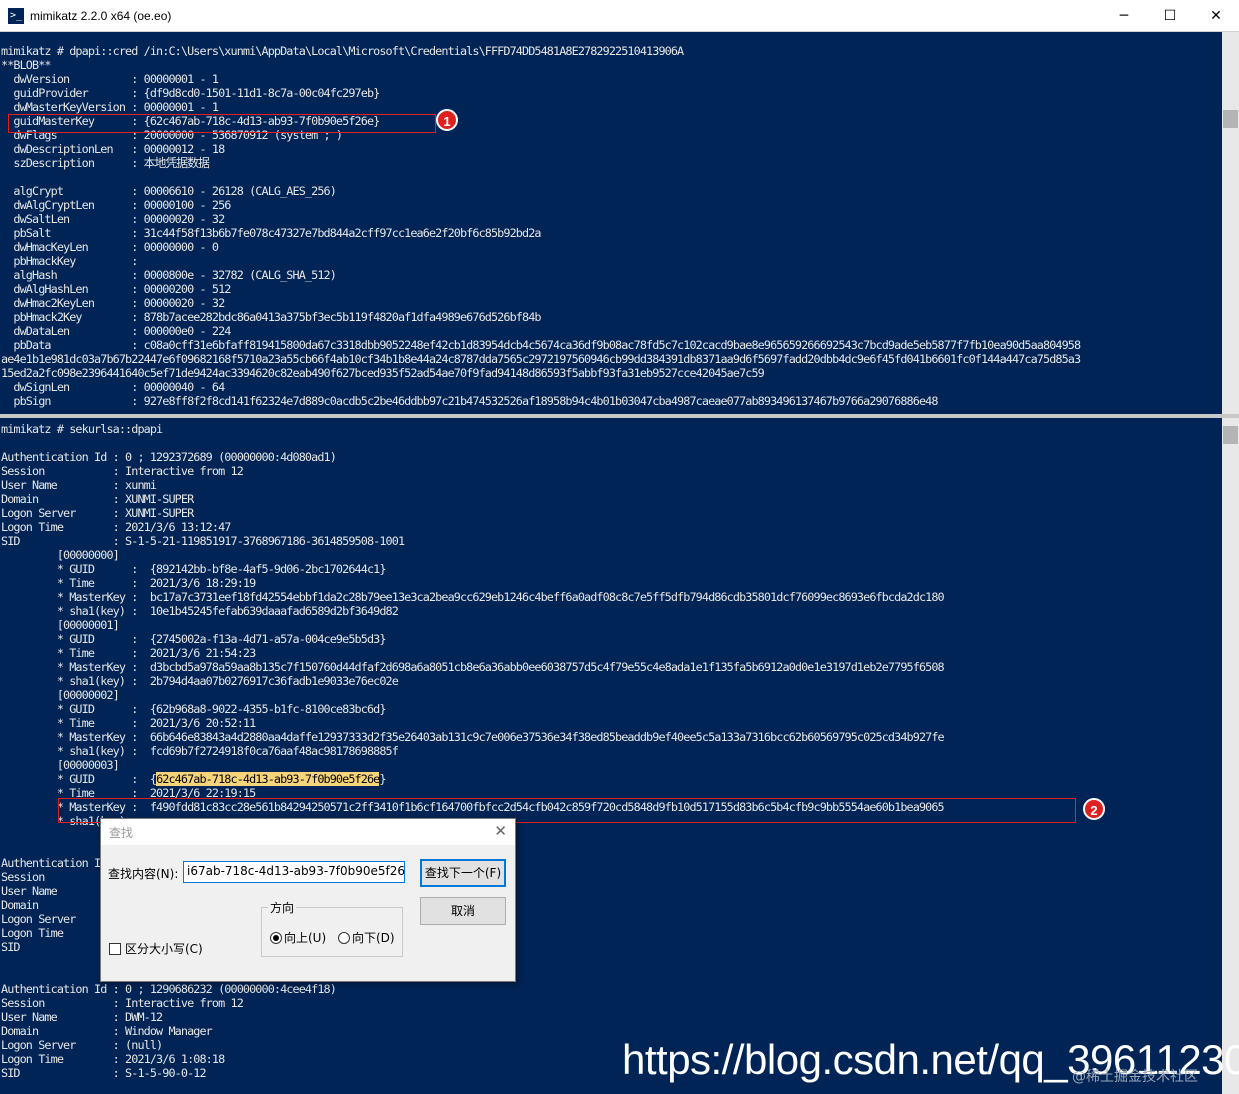 This screenshot has width=1239, height=1094. What do you see at coordinates (116, 205) in the screenshot?
I see `terminal-line: dwAlgCryptLen : 00000100 - 256` at bounding box center [116, 205].